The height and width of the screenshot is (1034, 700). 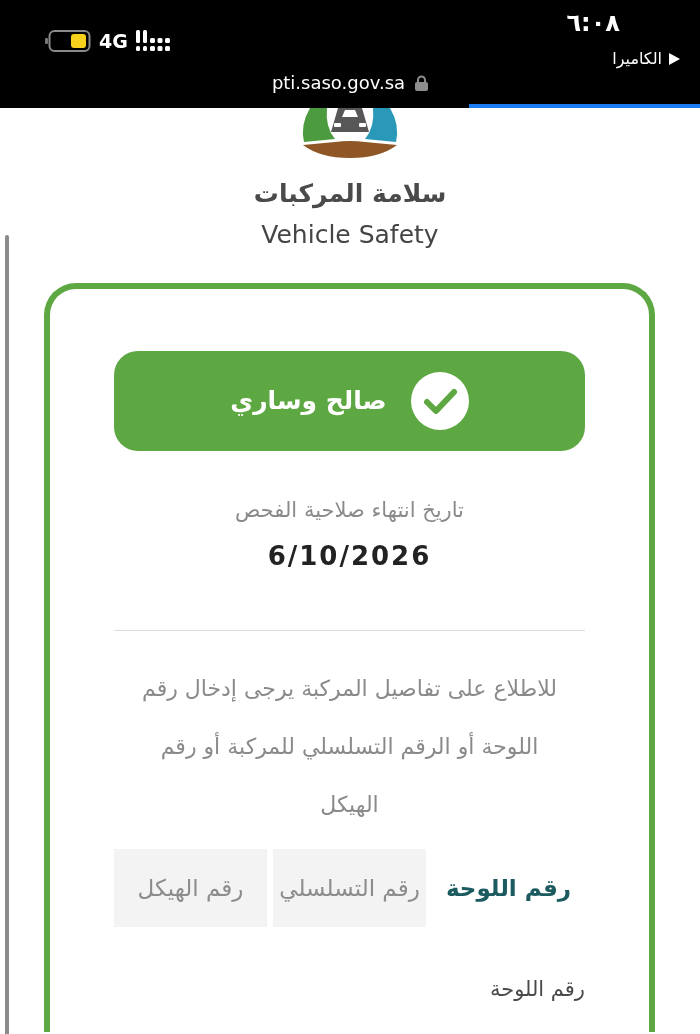 What do you see at coordinates (113, 41) in the screenshot?
I see `network-type: 4G` at bounding box center [113, 41].